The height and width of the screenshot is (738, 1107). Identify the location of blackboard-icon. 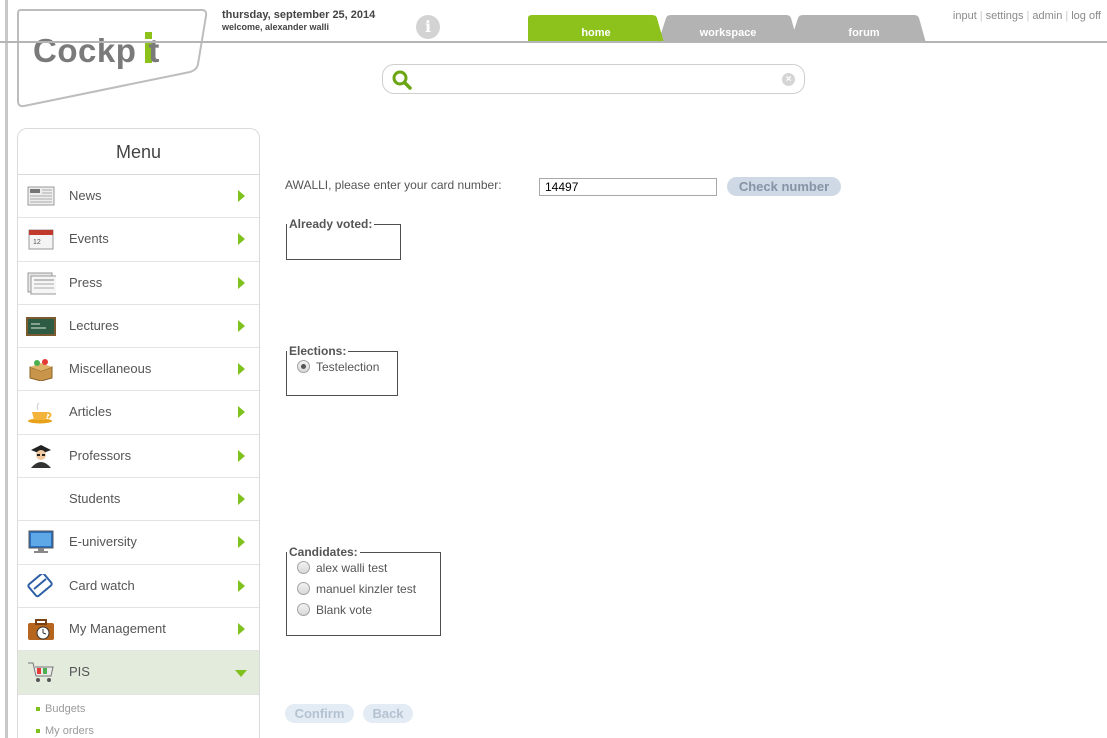
(41, 326).